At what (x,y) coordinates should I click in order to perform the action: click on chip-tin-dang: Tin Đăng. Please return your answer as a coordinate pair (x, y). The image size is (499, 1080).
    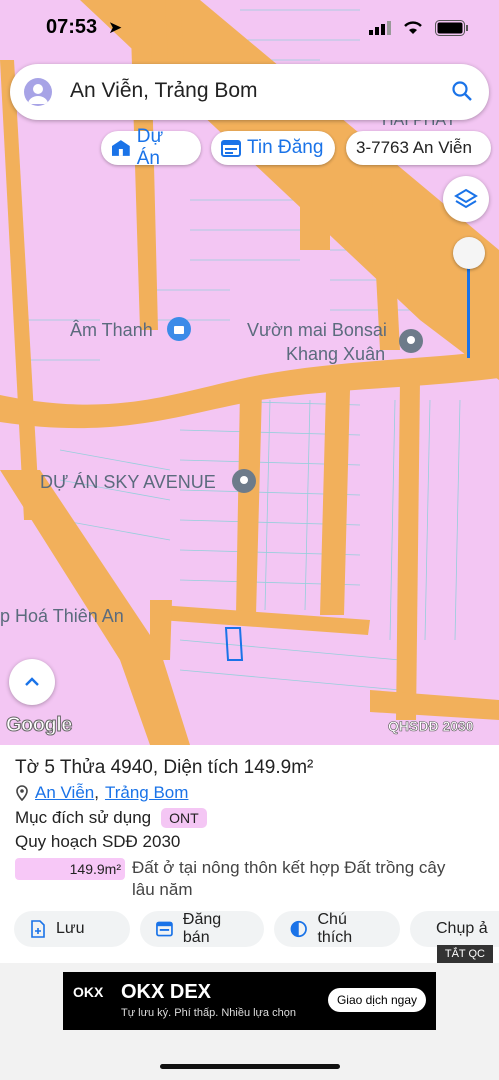
    Looking at the image, I should click on (273, 148).